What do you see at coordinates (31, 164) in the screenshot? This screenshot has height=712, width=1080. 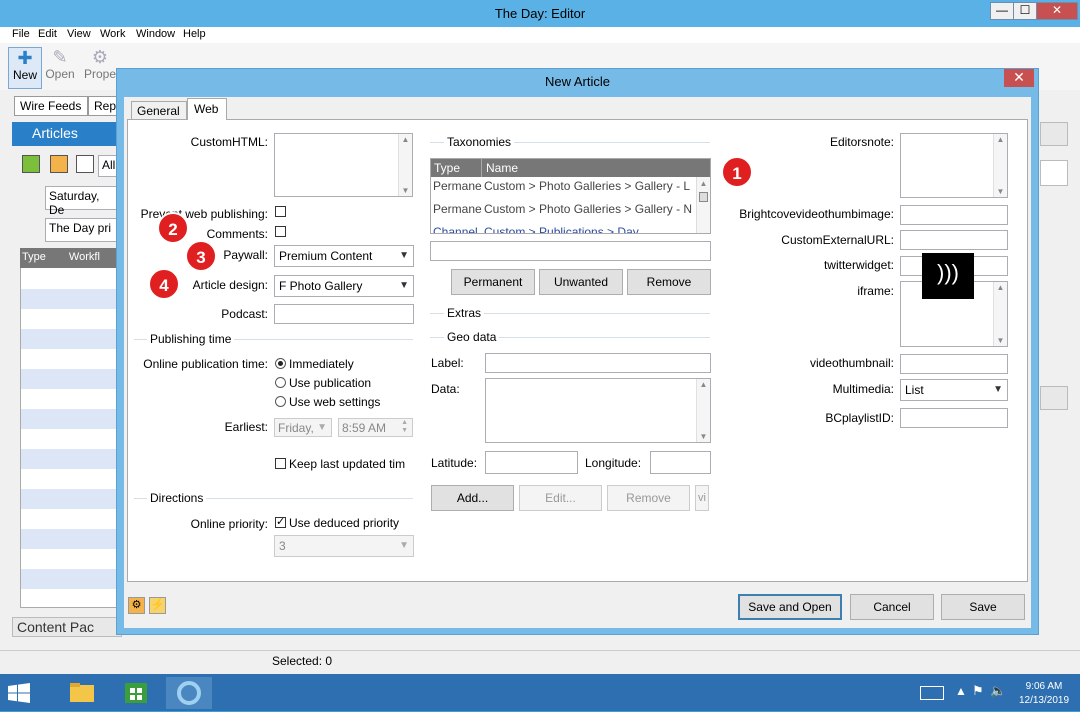 I see `filter-icon` at bounding box center [31, 164].